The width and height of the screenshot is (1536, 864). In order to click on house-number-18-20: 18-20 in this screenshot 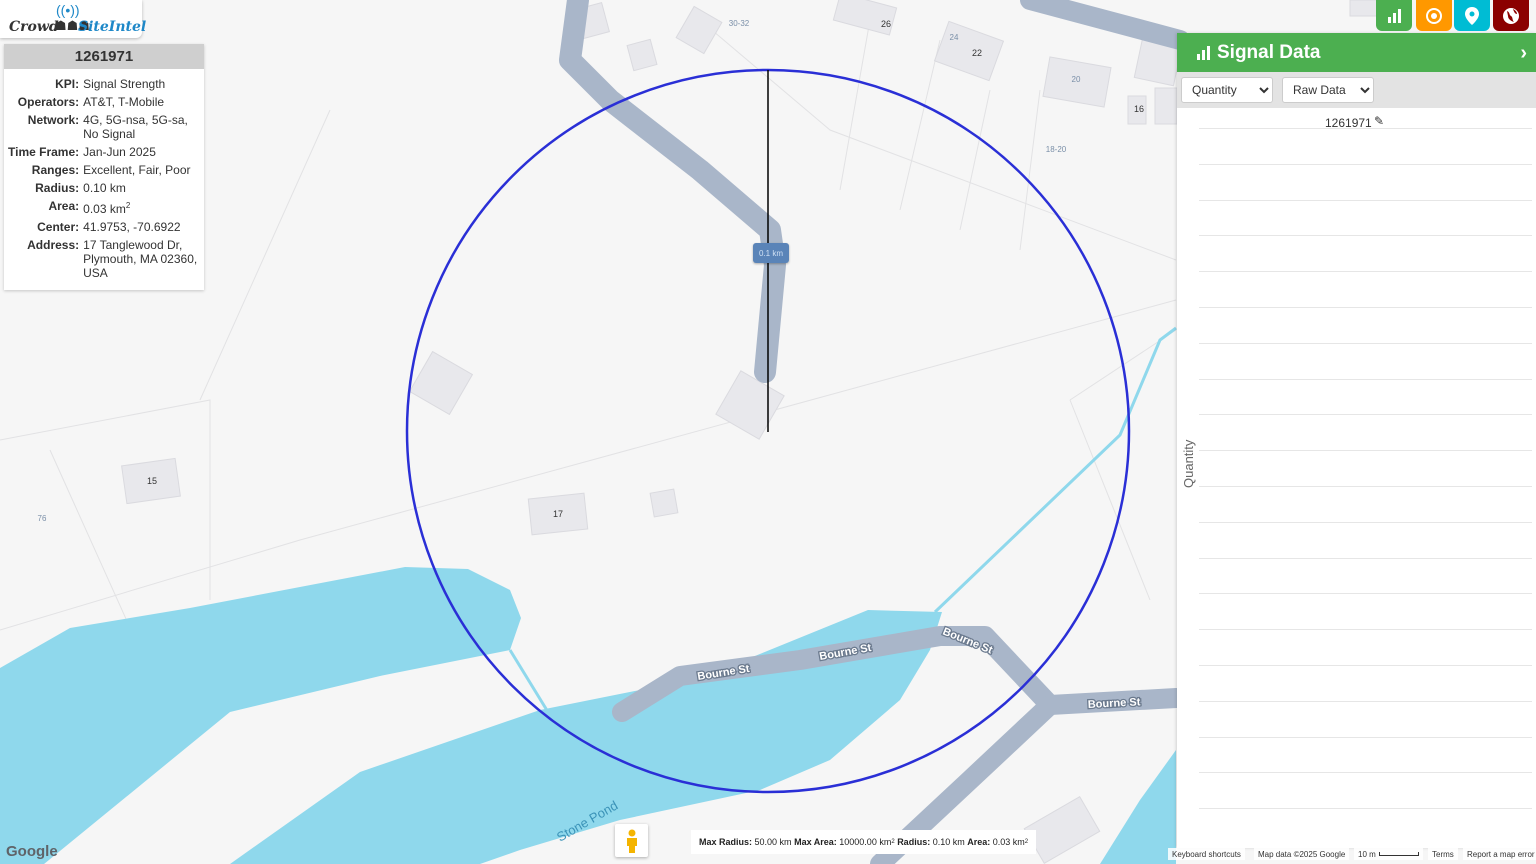, I will do `click(1056, 149)`.